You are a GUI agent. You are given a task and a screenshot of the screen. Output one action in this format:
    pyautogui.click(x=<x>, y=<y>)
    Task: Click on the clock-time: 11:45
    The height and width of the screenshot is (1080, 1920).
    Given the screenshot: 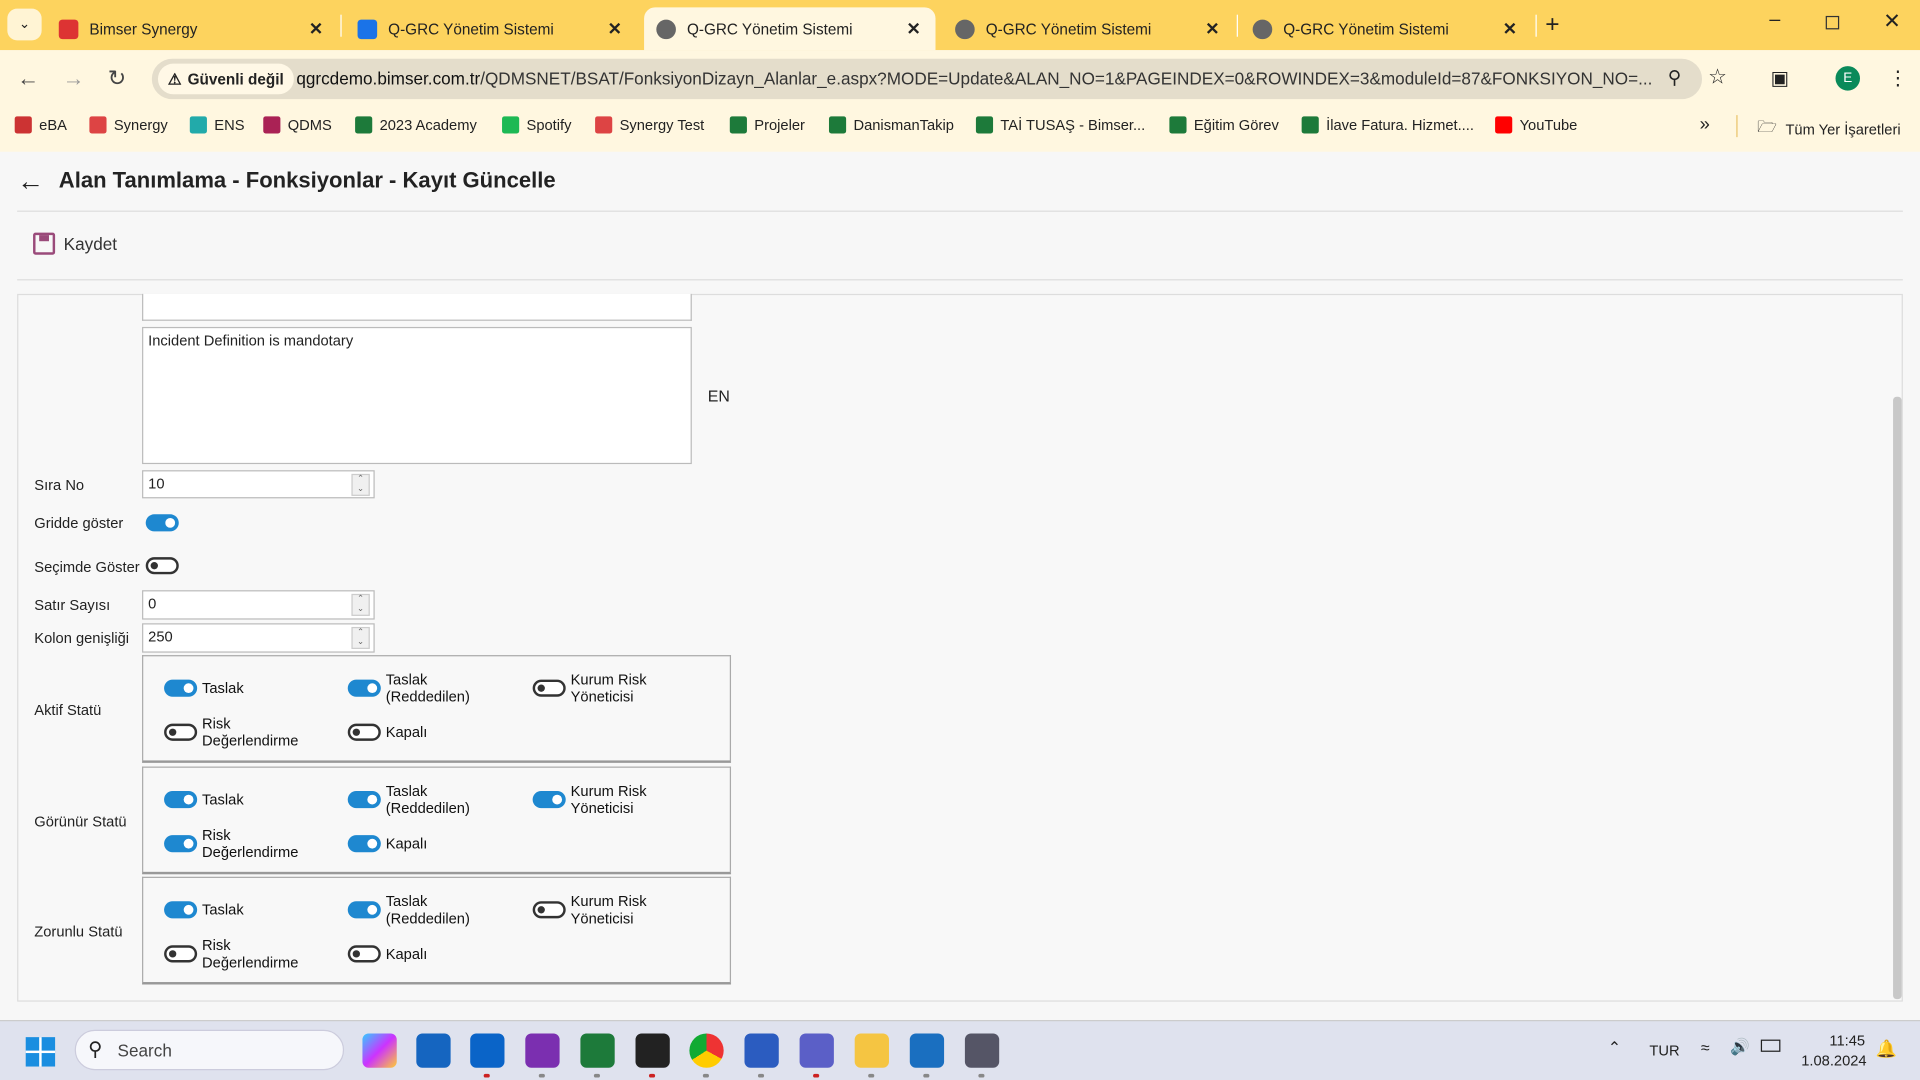 What is the action you would take?
    pyautogui.click(x=1847, y=1040)
    